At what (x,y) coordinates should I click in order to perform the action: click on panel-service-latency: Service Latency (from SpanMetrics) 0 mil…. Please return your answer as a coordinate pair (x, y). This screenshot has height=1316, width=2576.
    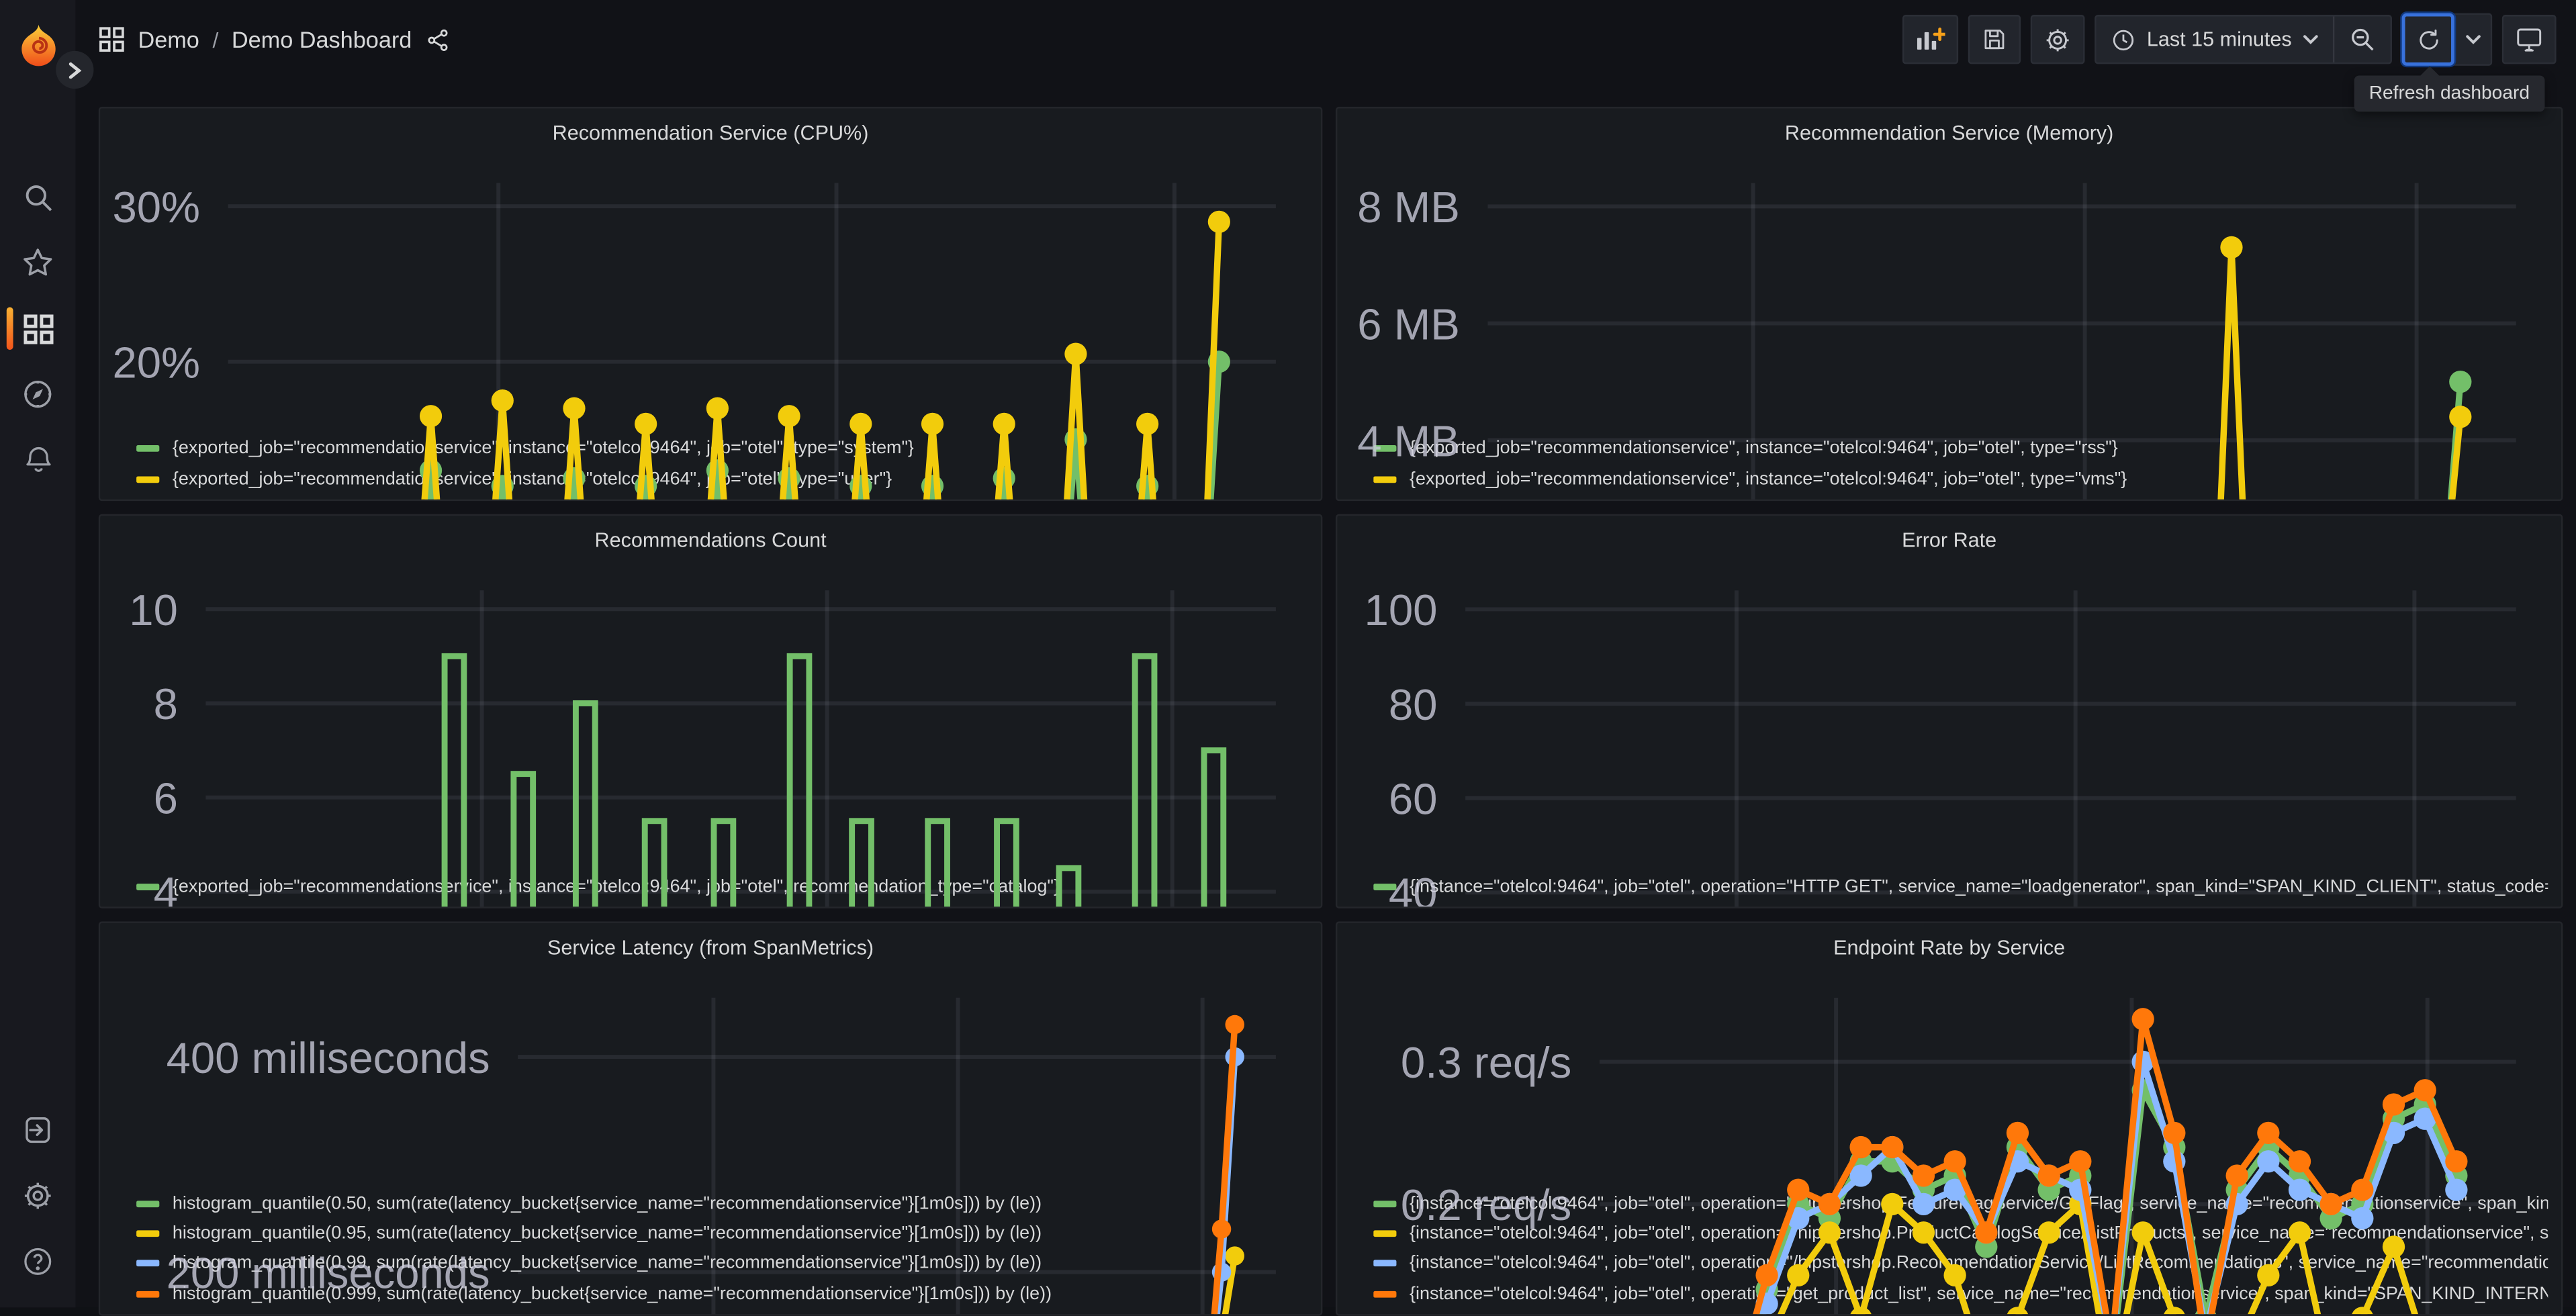
    Looking at the image, I should click on (710, 1118).